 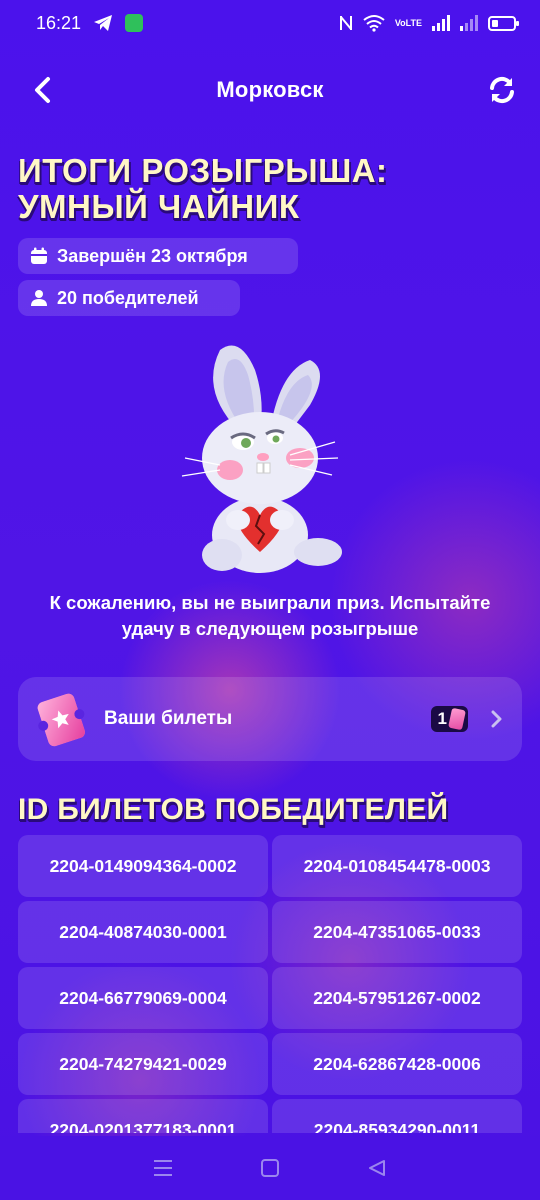 What do you see at coordinates (59, 22) in the screenshot?
I see `status-time: 16:21` at bounding box center [59, 22].